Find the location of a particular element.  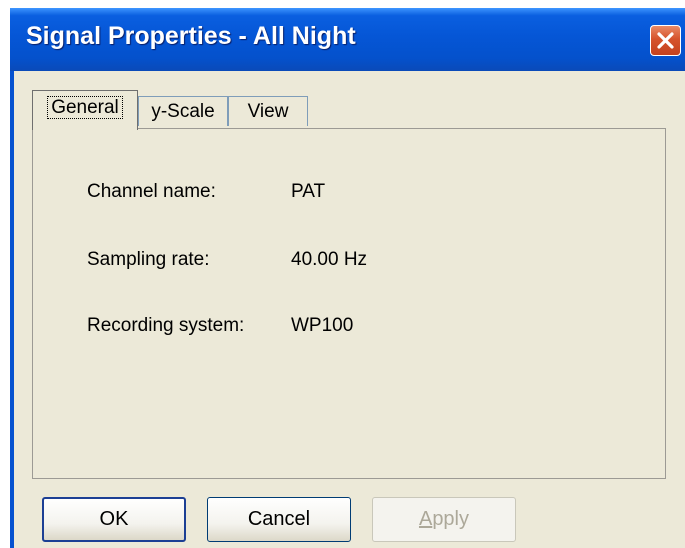

ok-button: OK is located at coordinates (114, 519).